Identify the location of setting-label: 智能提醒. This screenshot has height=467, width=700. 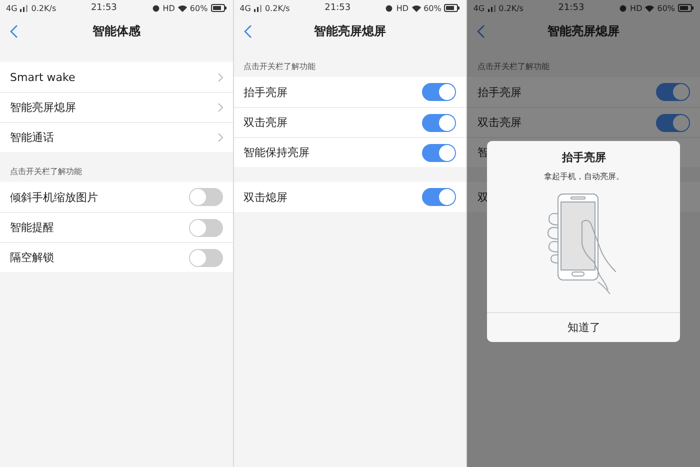
(32, 227).